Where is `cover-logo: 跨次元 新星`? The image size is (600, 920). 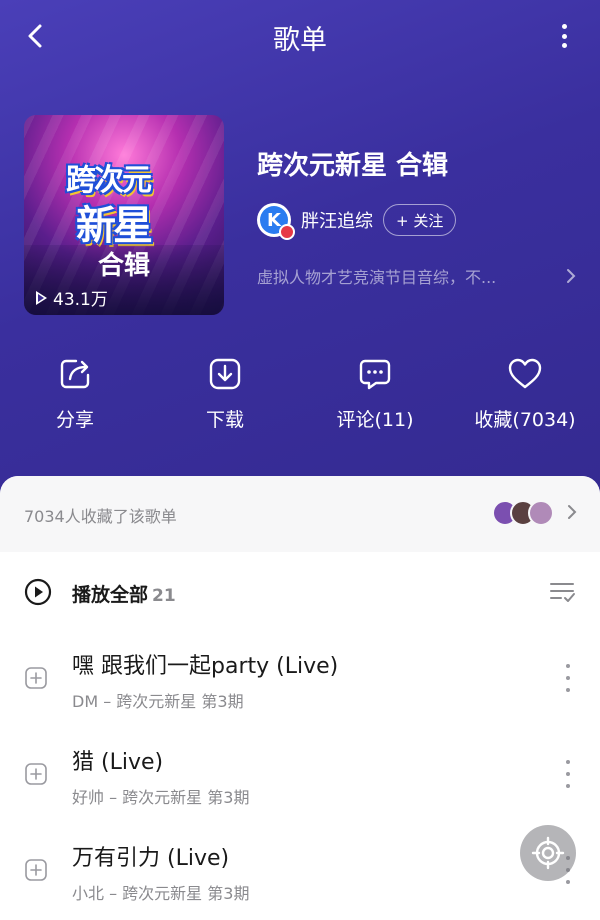
cover-logo: 跨次元 新星 is located at coordinates (124, 205).